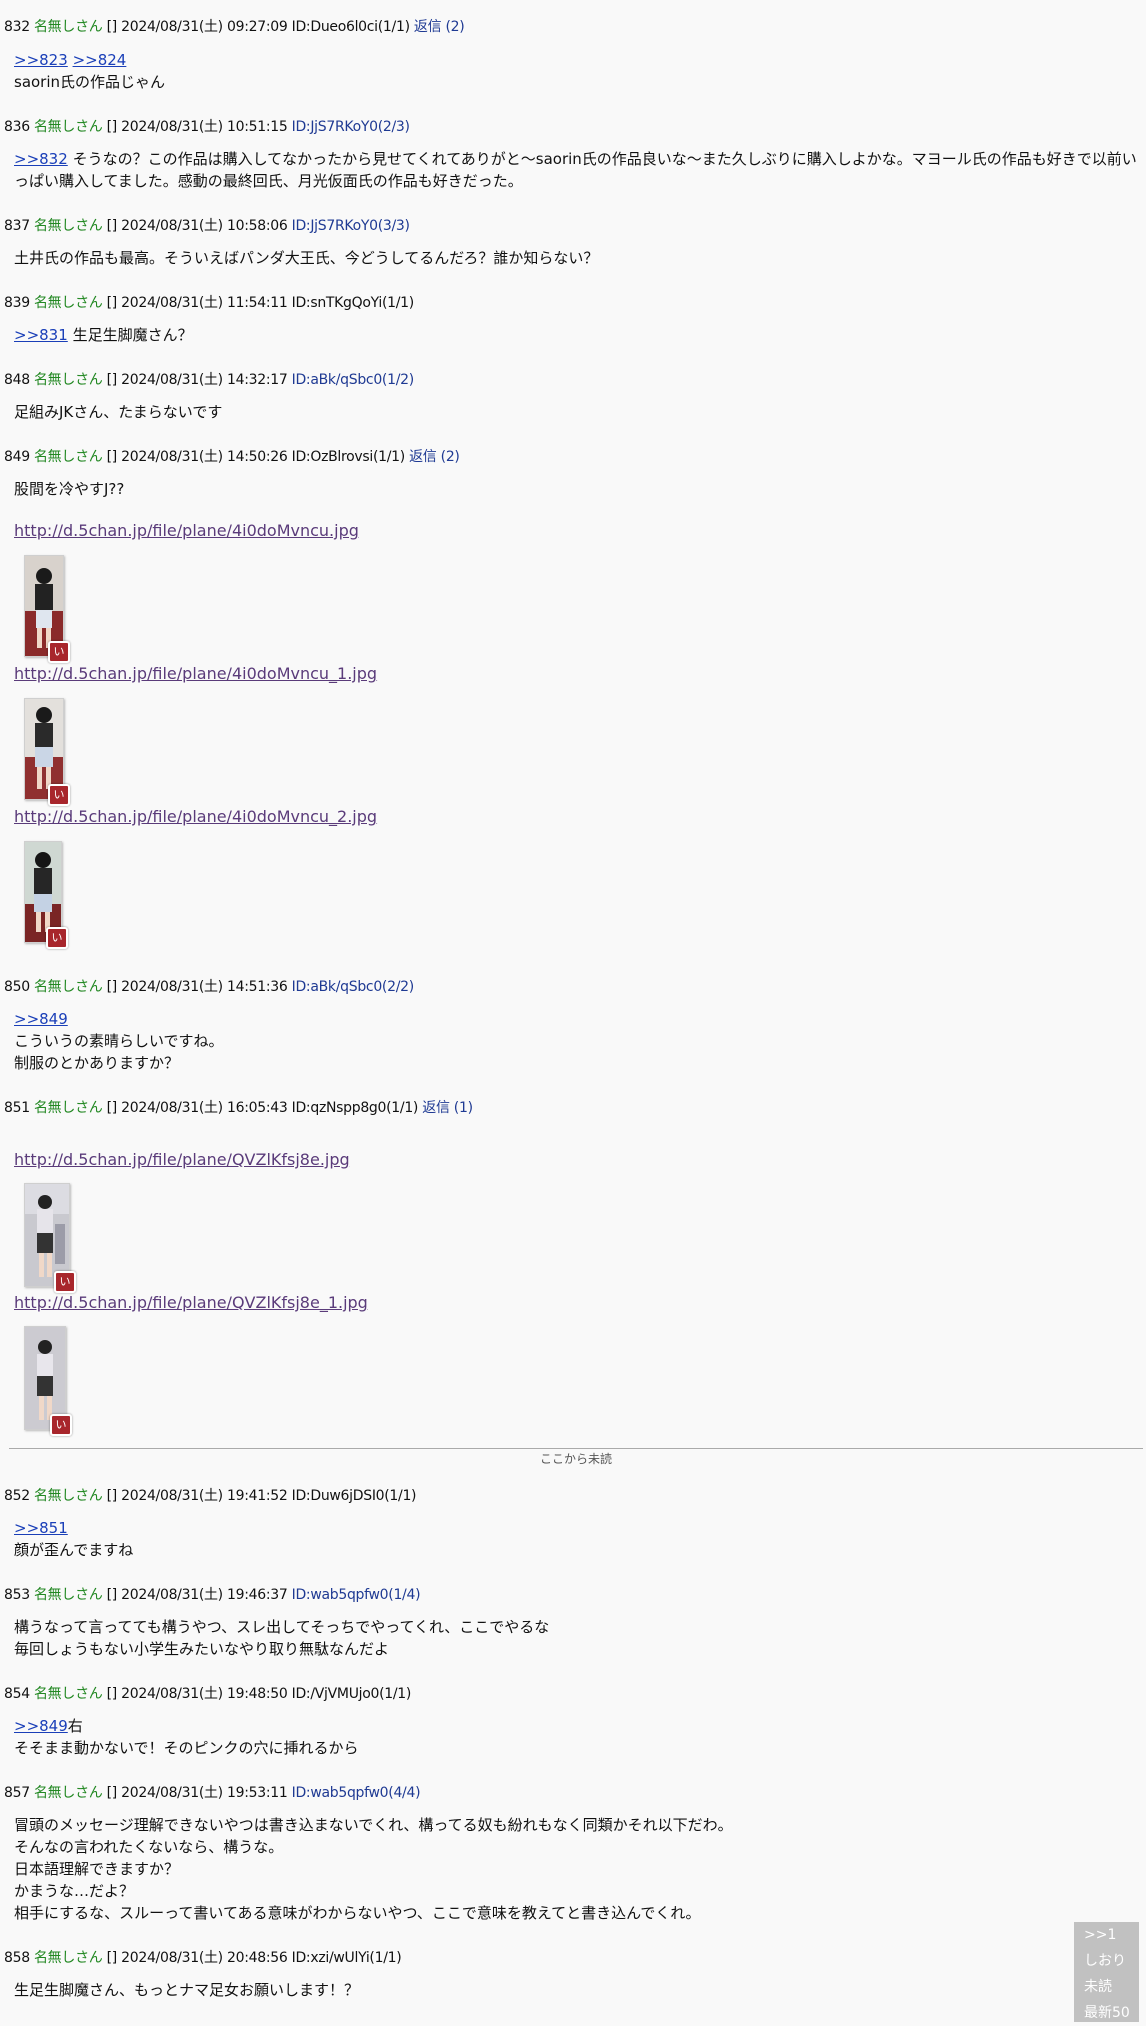 The width and height of the screenshot is (1146, 2026). I want to click on poster-id: ID:Dueo6l0ci(1/1), so click(350, 27).